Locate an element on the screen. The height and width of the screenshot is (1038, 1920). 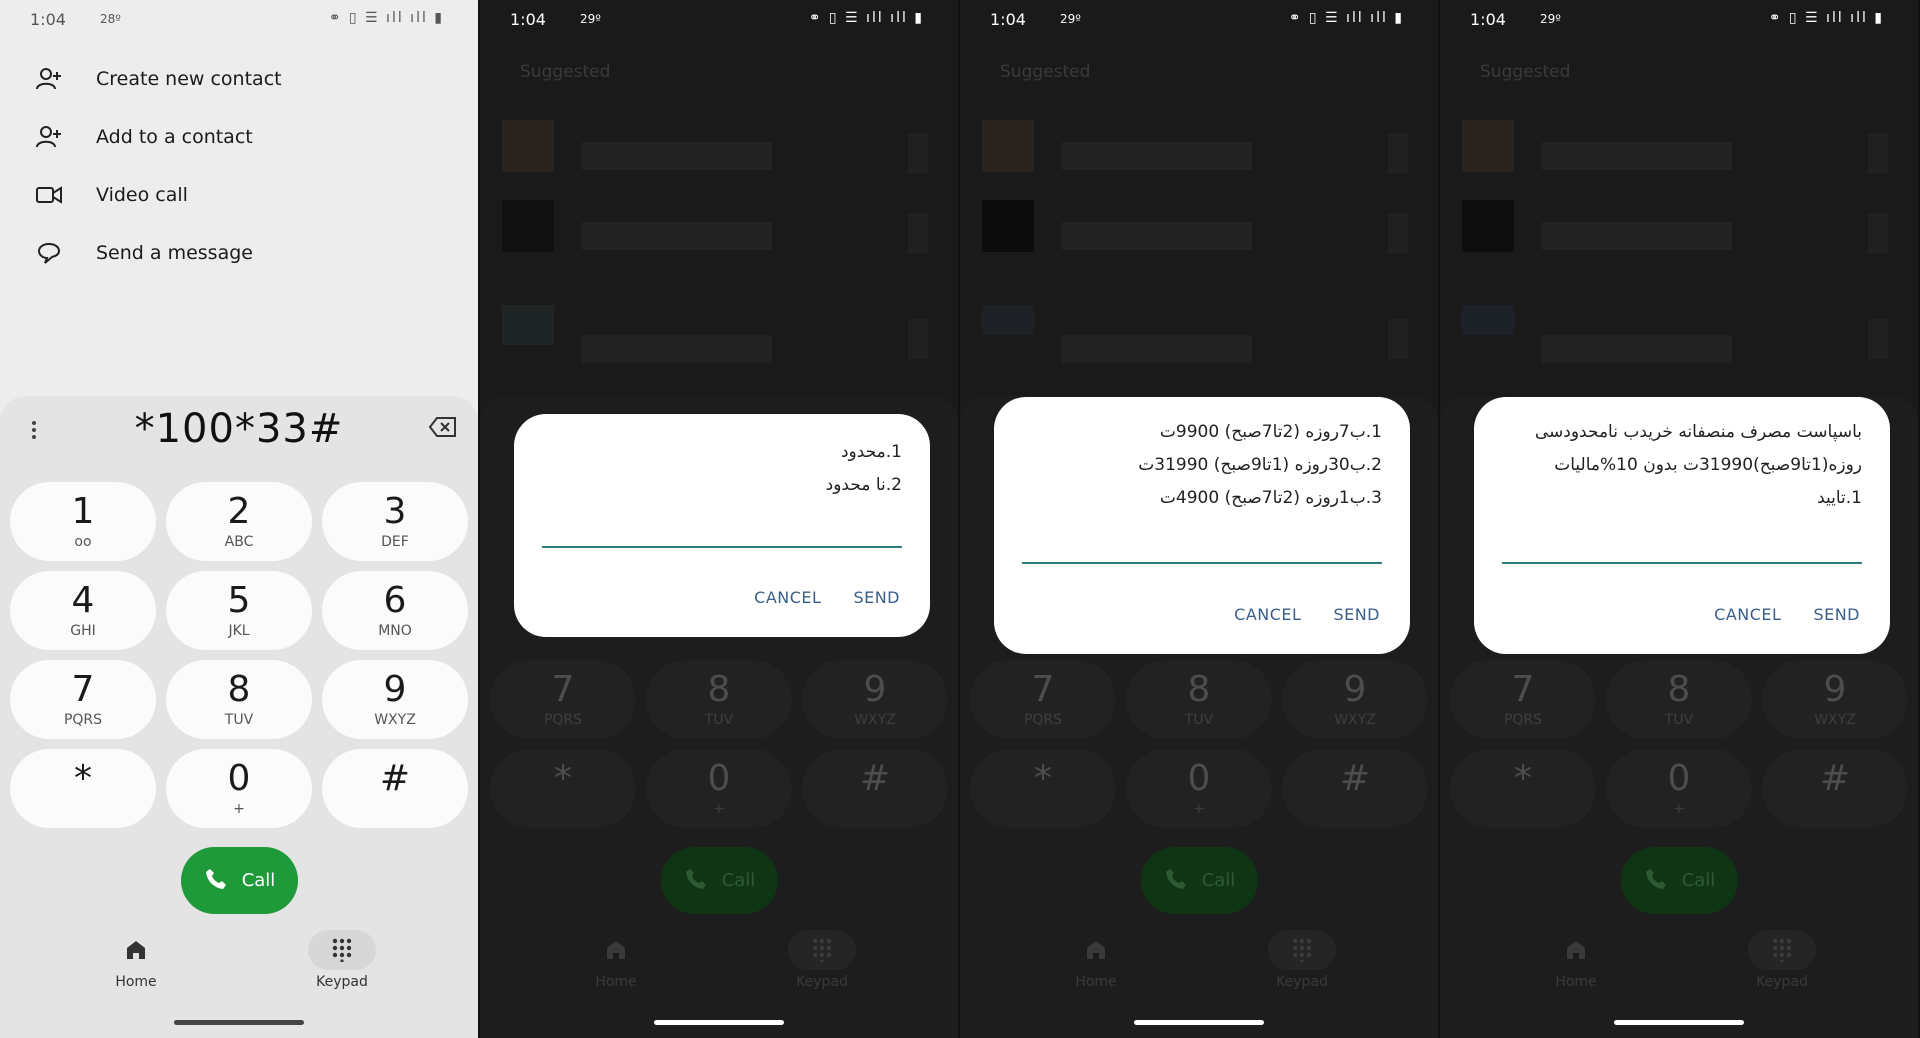
key-4: 4 GHI is located at coordinates (83, 610).